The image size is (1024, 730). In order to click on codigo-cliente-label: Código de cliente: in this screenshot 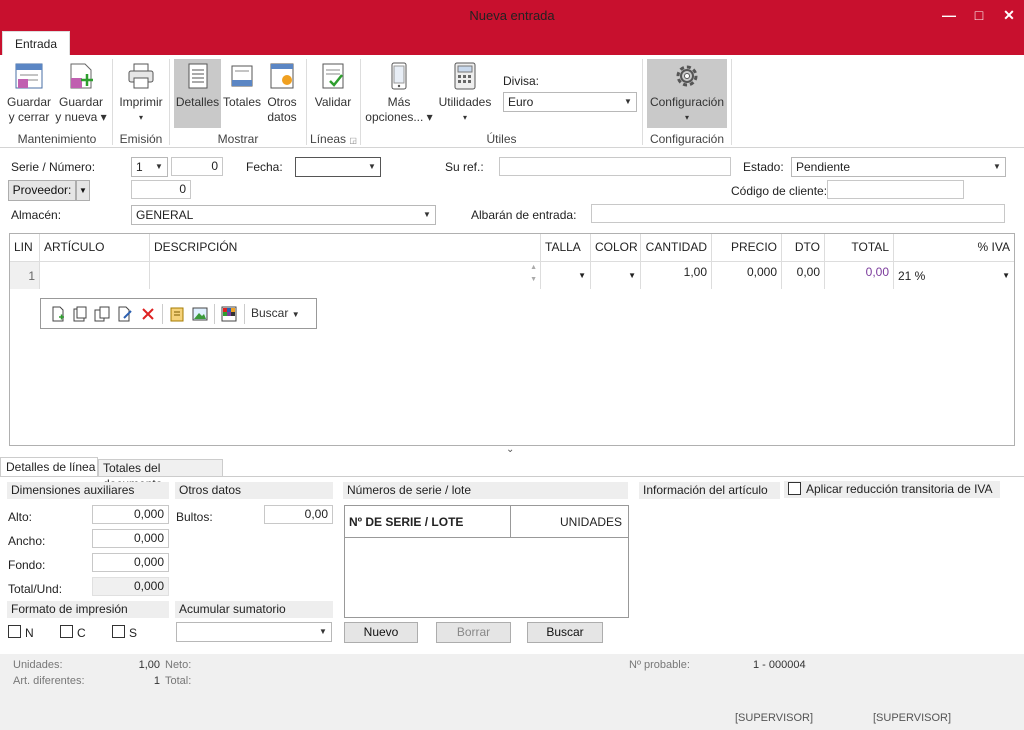, I will do `click(779, 191)`.